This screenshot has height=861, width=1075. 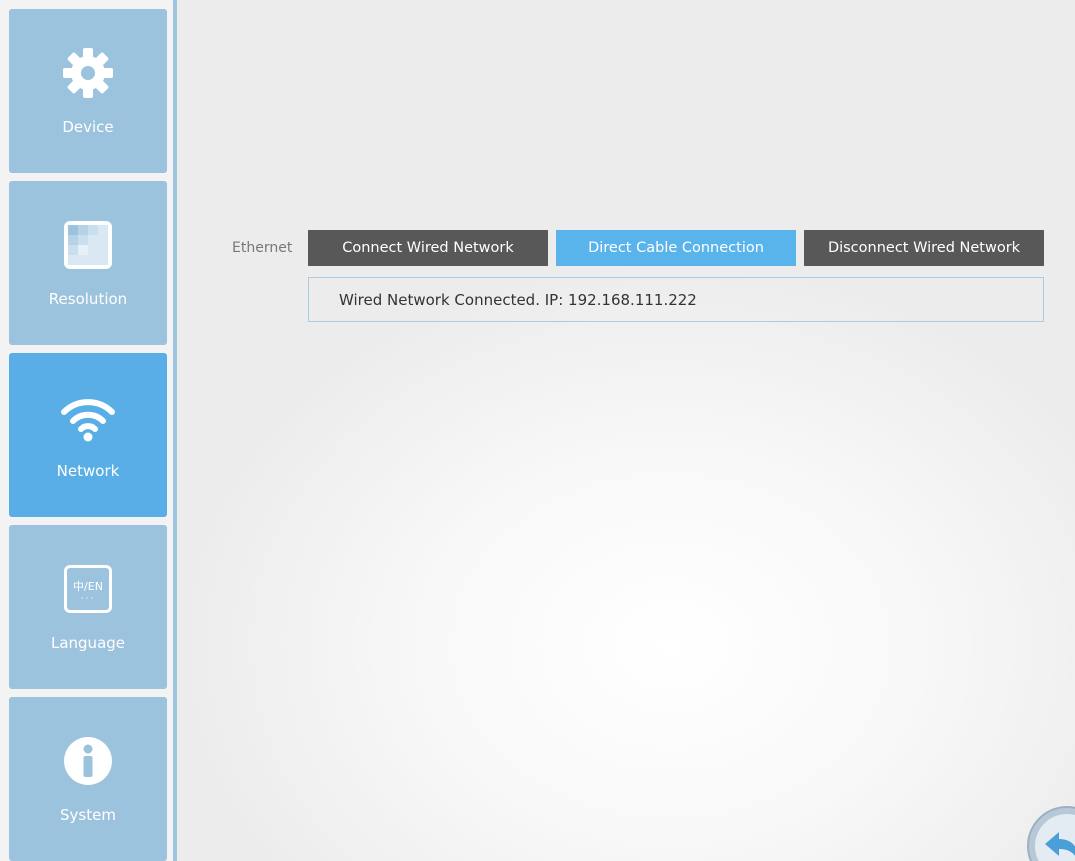 I want to click on sidebar-item-label: Language, so click(x=88, y=643).